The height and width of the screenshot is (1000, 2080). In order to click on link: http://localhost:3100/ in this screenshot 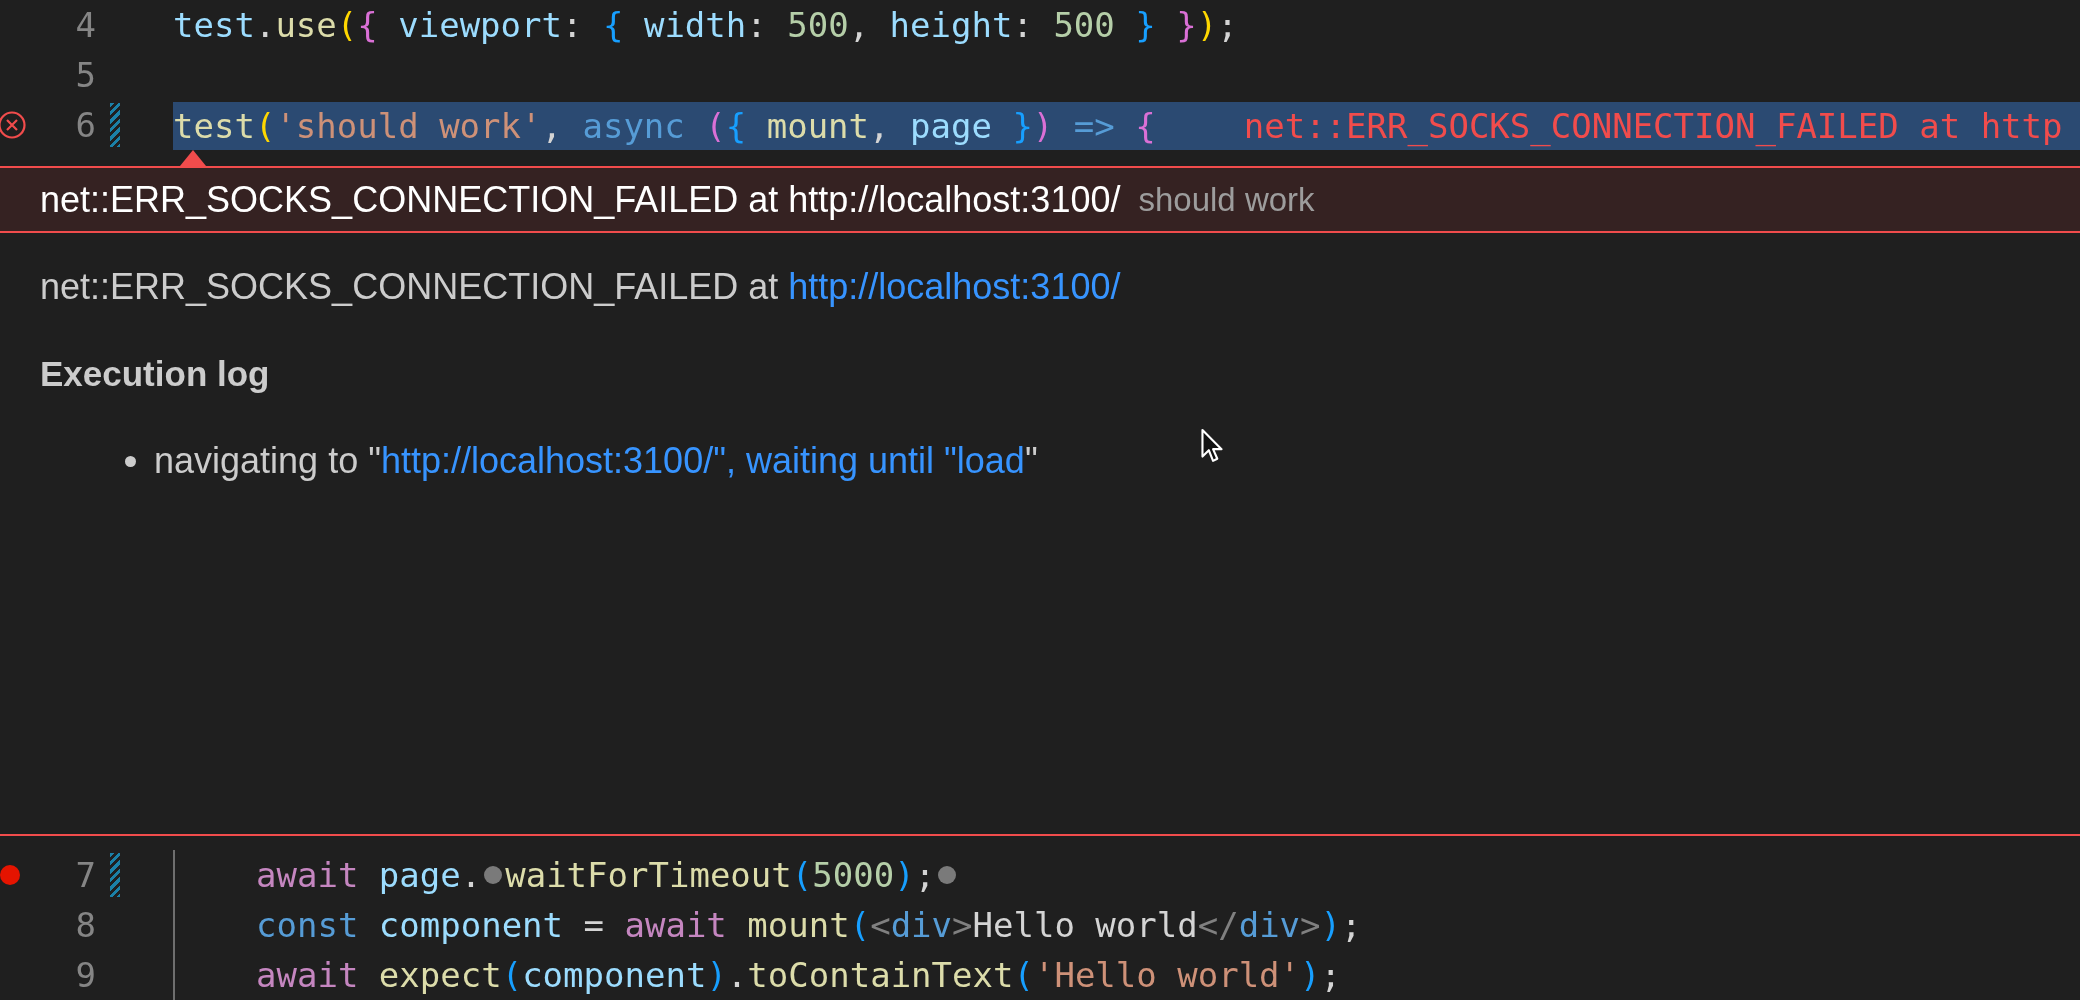, I will do `click(954, 286)`.